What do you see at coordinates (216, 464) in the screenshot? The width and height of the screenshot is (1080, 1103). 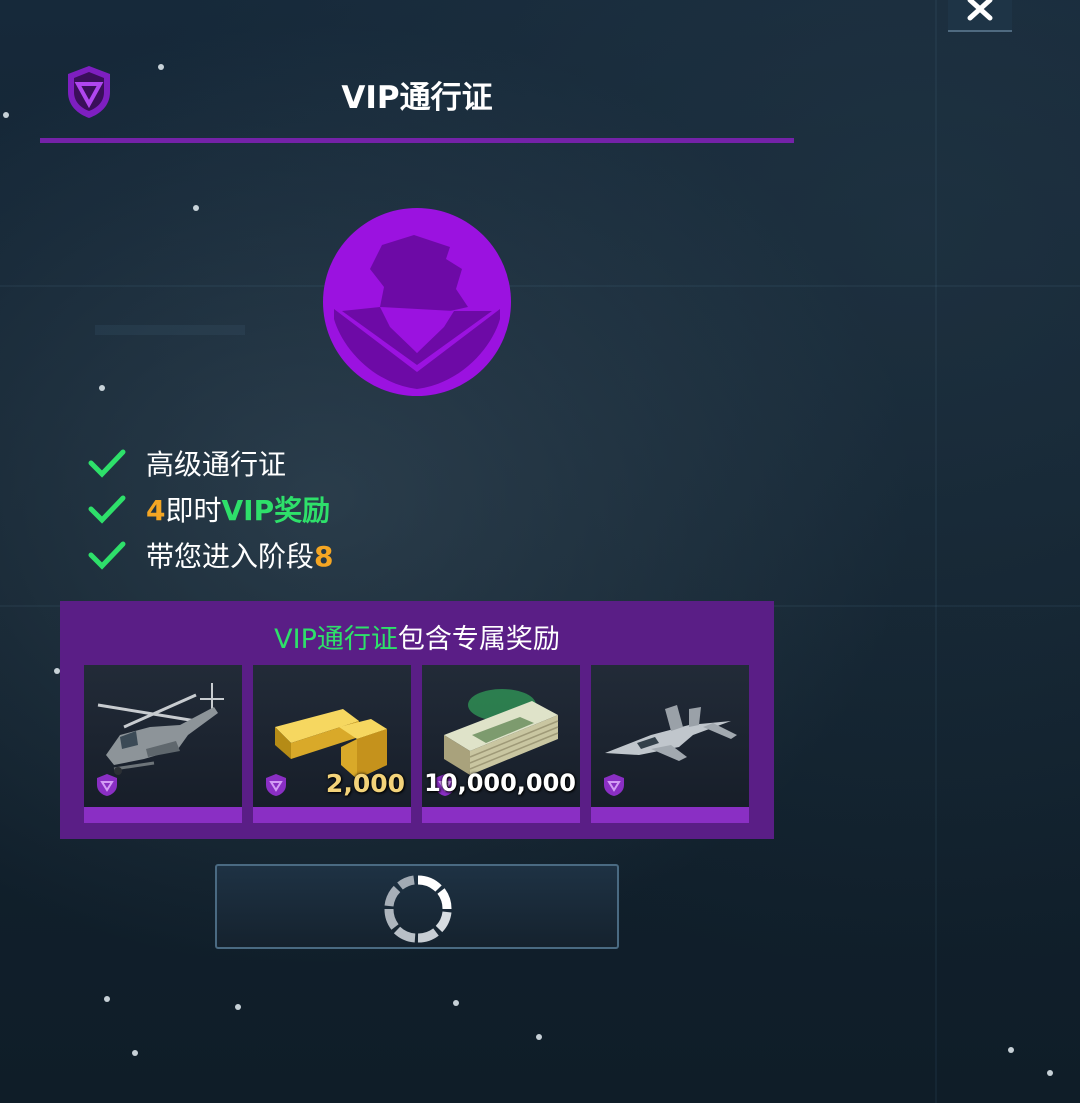 I see `feature-label: 高级通行证` at bounding box center [216, 464].